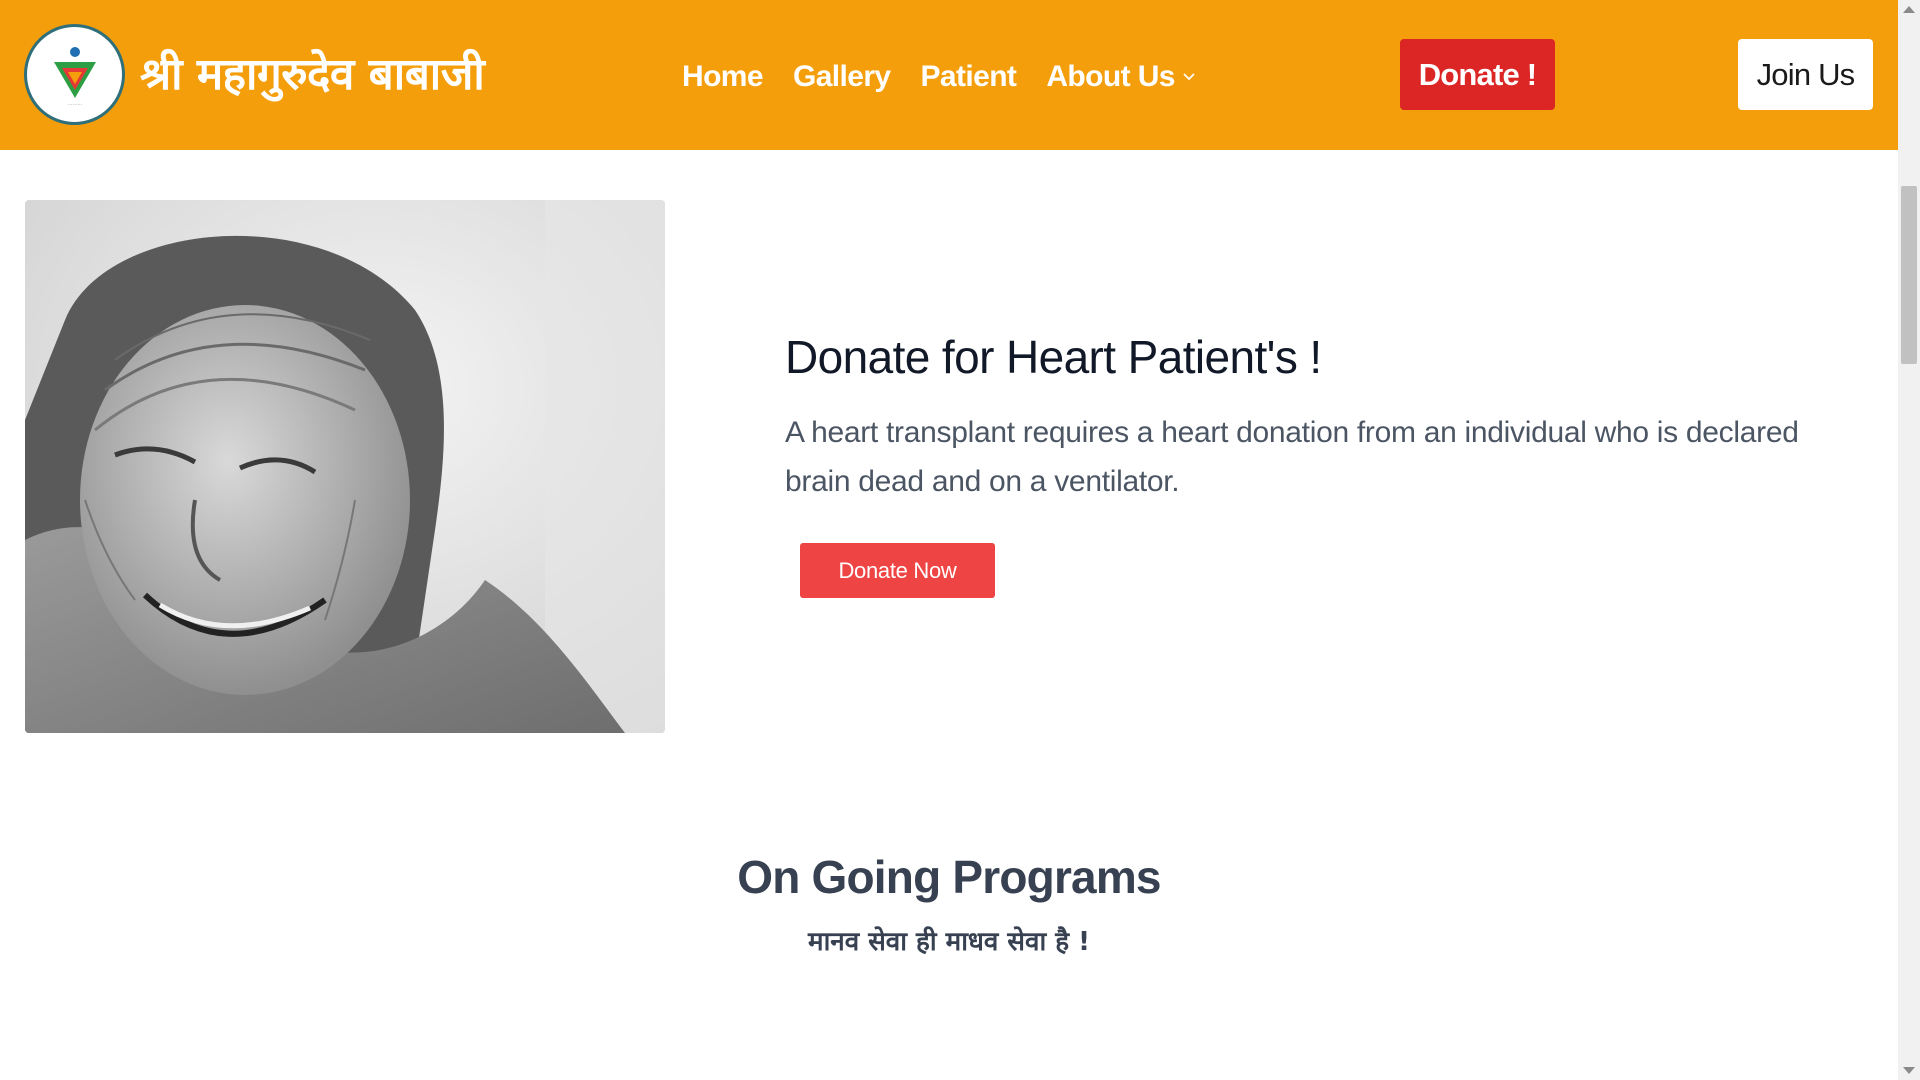 The image size is (1920, 1080). I want to click on brand-name: श्री महागुरुदेव बाबाजी, so click(312, 75).